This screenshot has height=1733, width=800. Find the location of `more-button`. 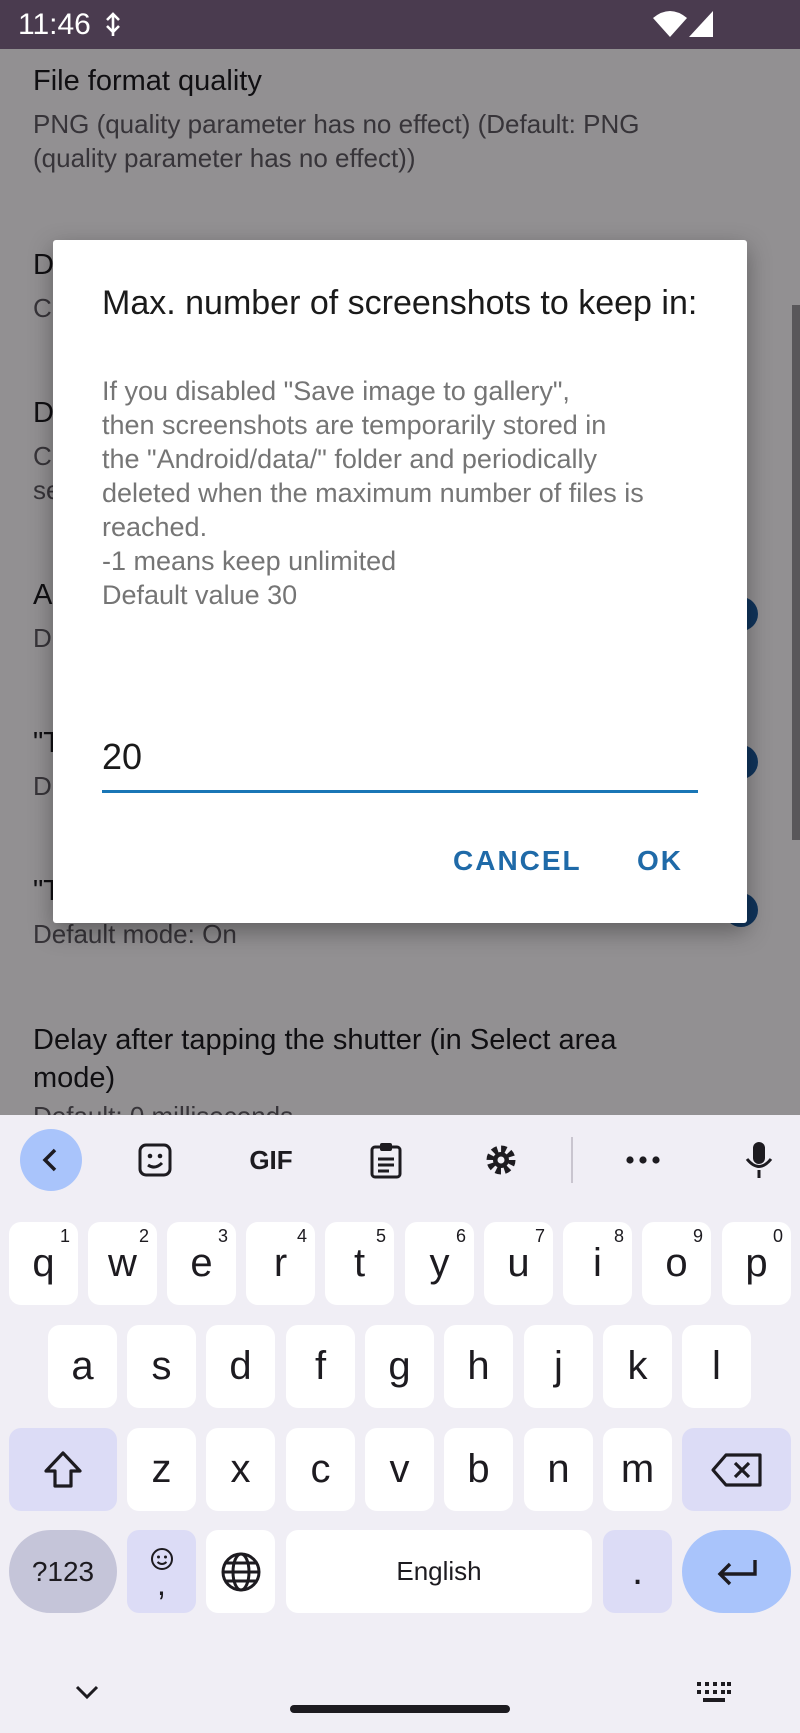

more-button is located at coordinates (643, 1160).